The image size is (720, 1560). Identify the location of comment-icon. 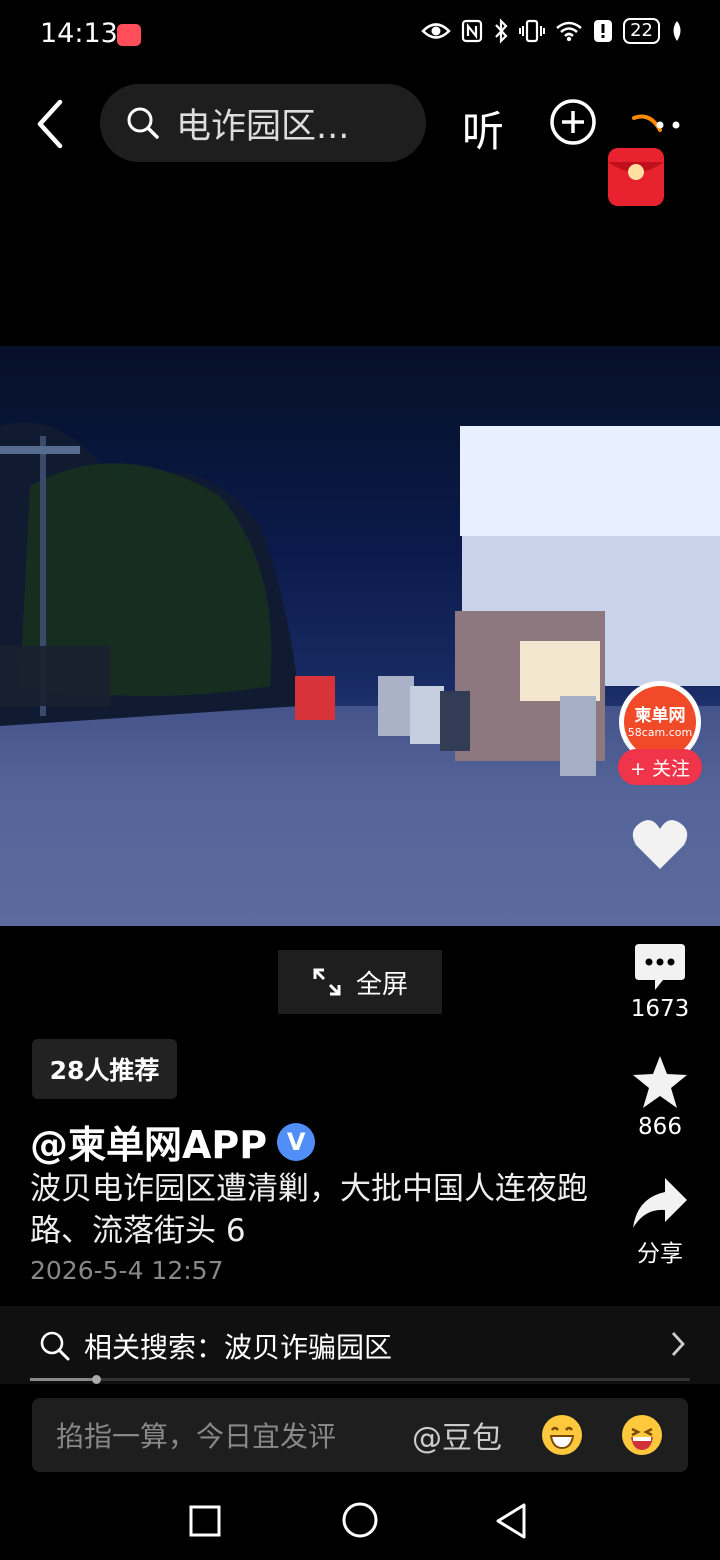
(660, 967).